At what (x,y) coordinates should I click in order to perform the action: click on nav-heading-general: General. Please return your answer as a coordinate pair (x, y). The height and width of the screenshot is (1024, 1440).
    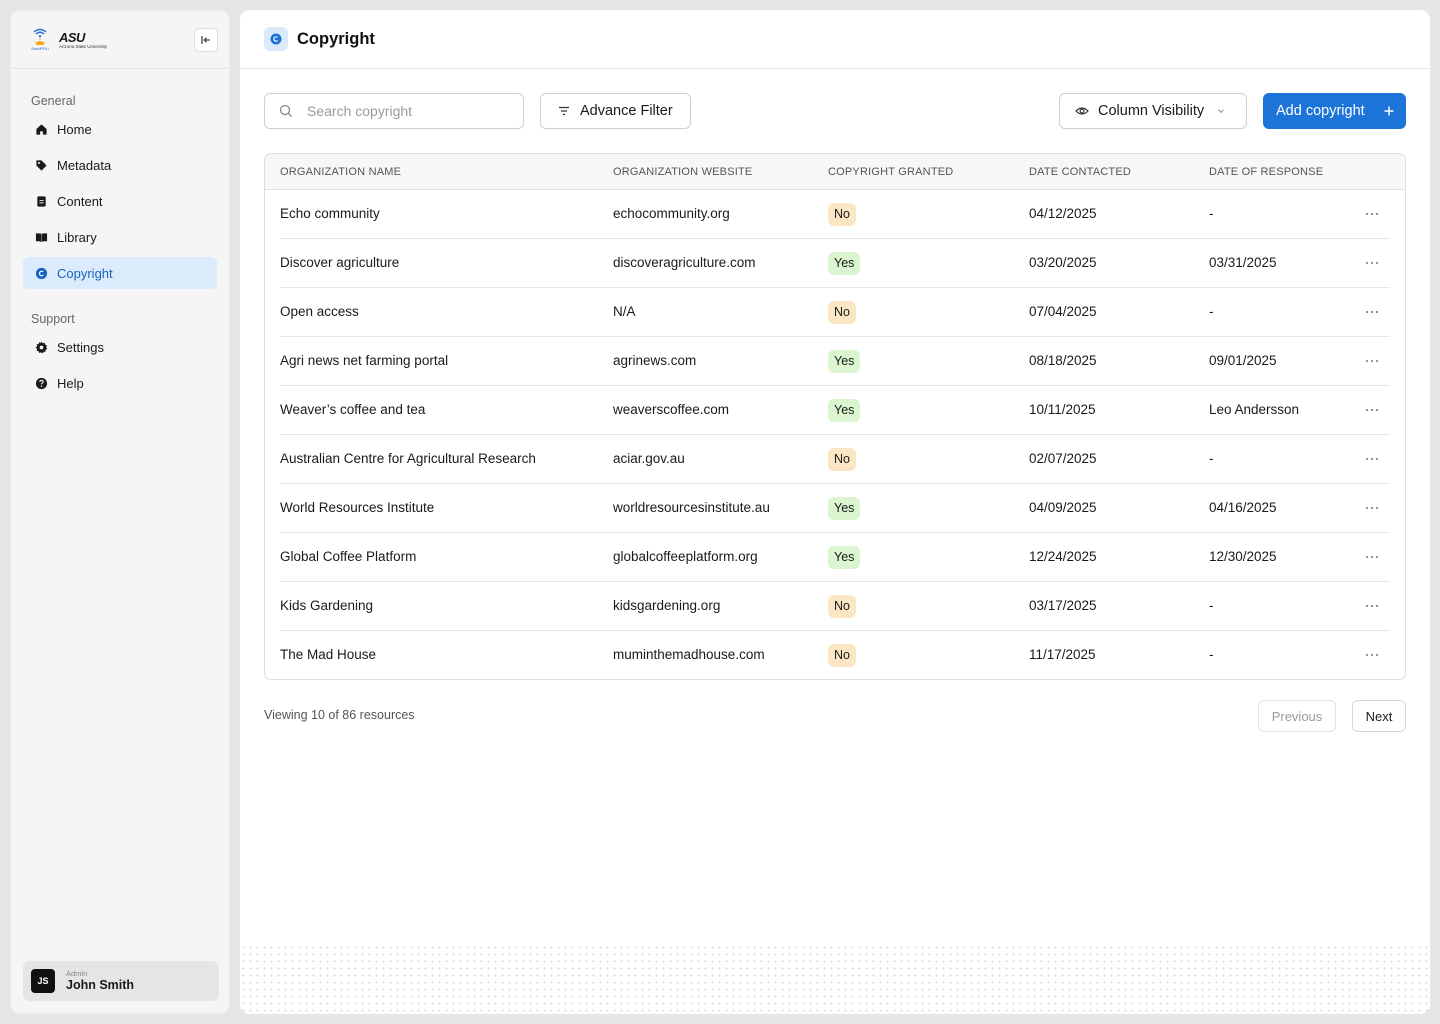
    Looking at the image, I should click on (53, 101).